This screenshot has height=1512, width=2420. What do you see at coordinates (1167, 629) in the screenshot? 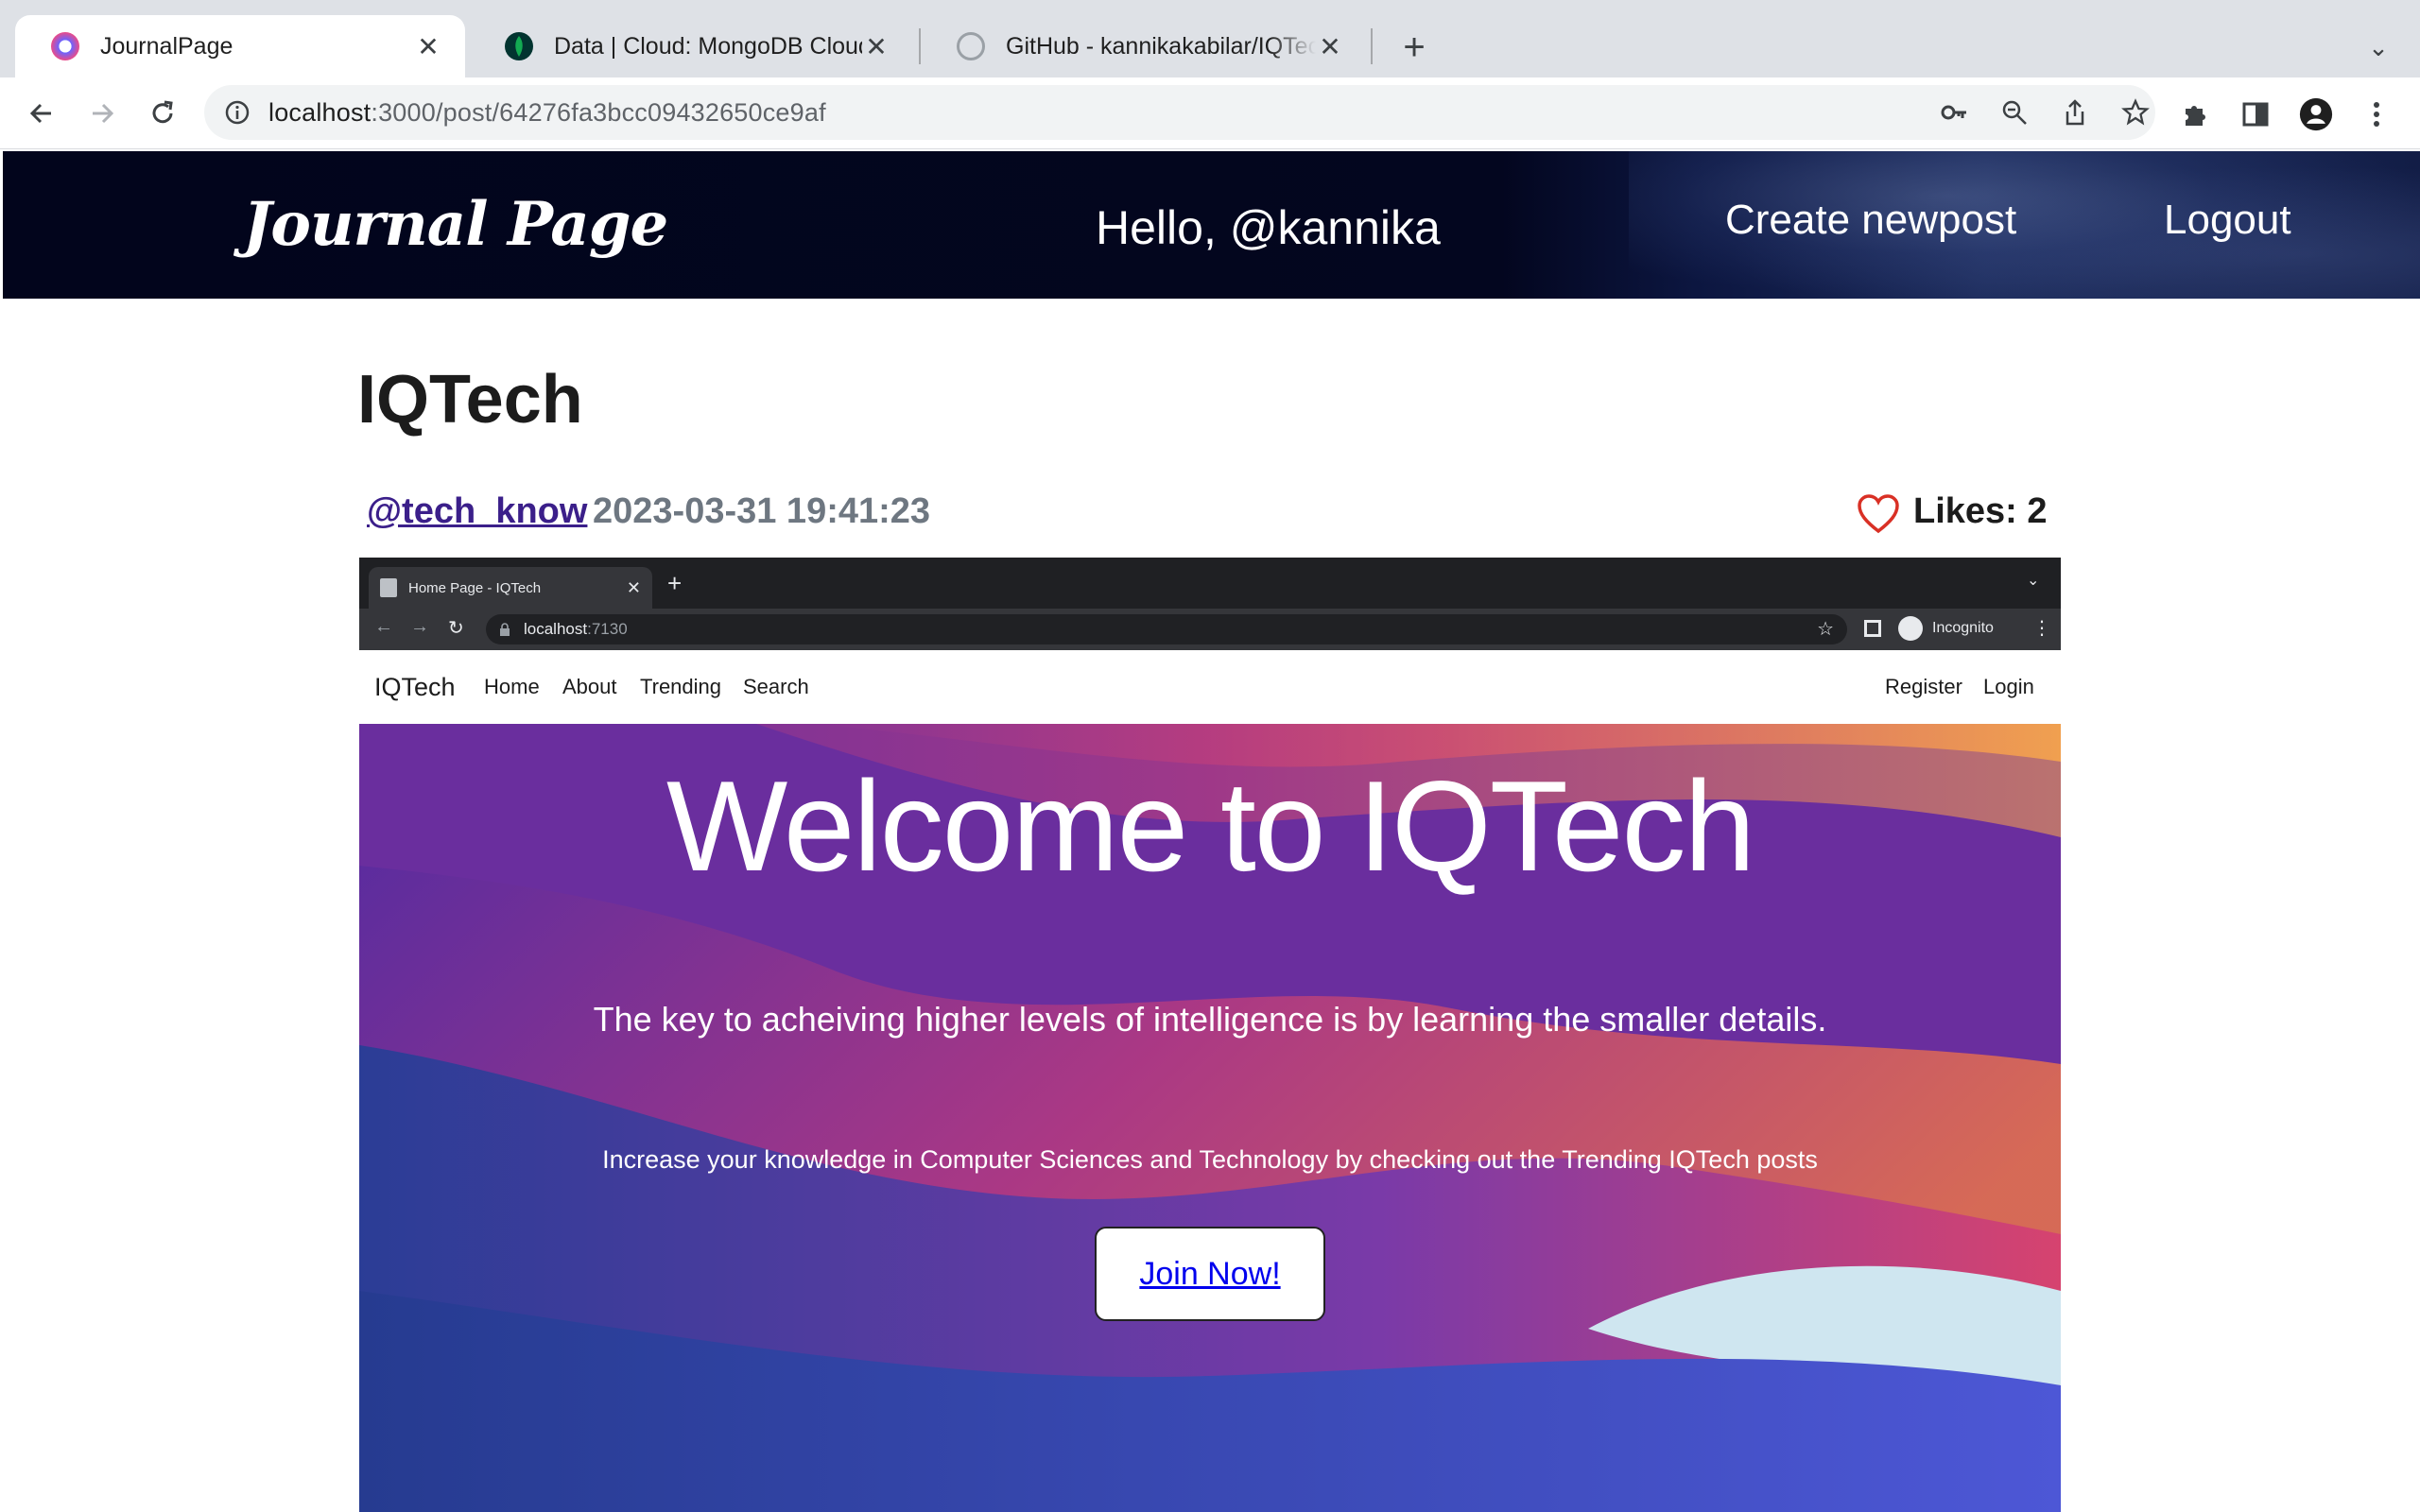
I see `image-address-bar: localhost:7130 ☆` at bounding box center [1167, 629].